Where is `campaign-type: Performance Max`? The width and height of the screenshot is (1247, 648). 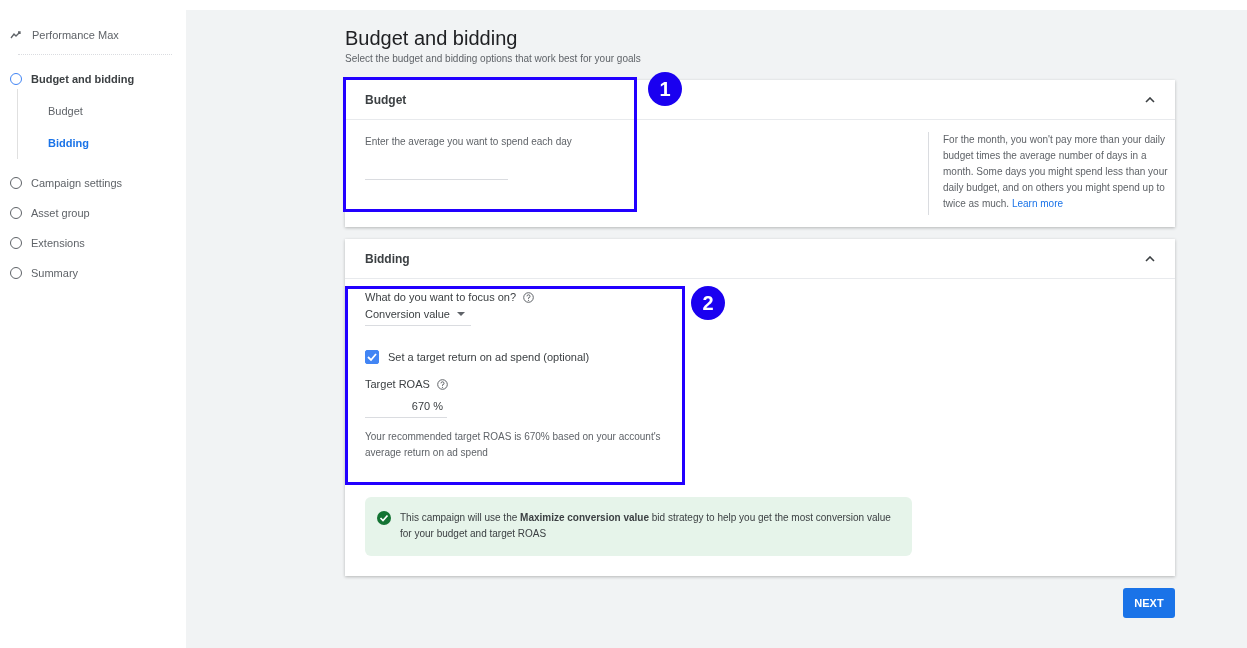
campaign-type: Performance Max is located at coordinates (75, 35).